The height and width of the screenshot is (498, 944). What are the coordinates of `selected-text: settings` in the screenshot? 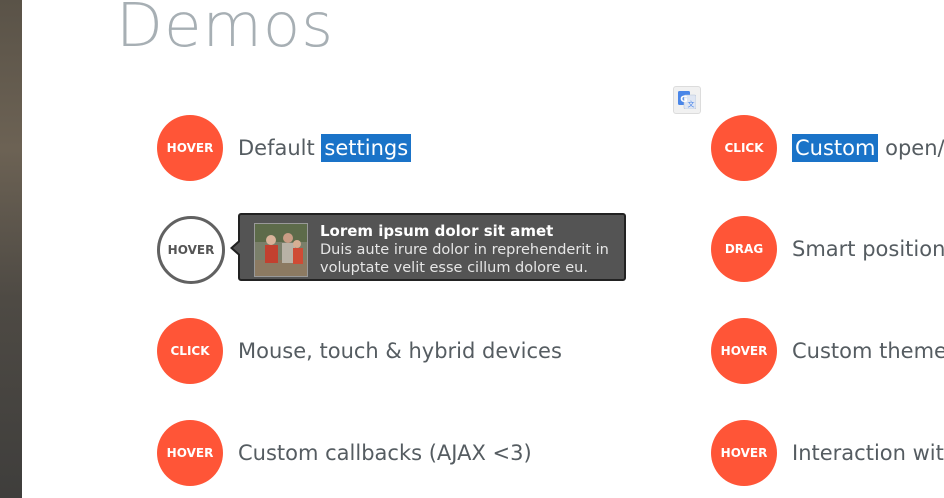 It's located at (366, 148).